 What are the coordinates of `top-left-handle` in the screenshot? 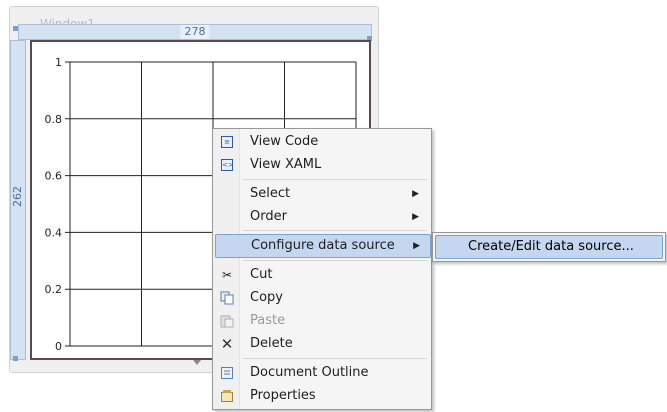 It's located at (15, 28).